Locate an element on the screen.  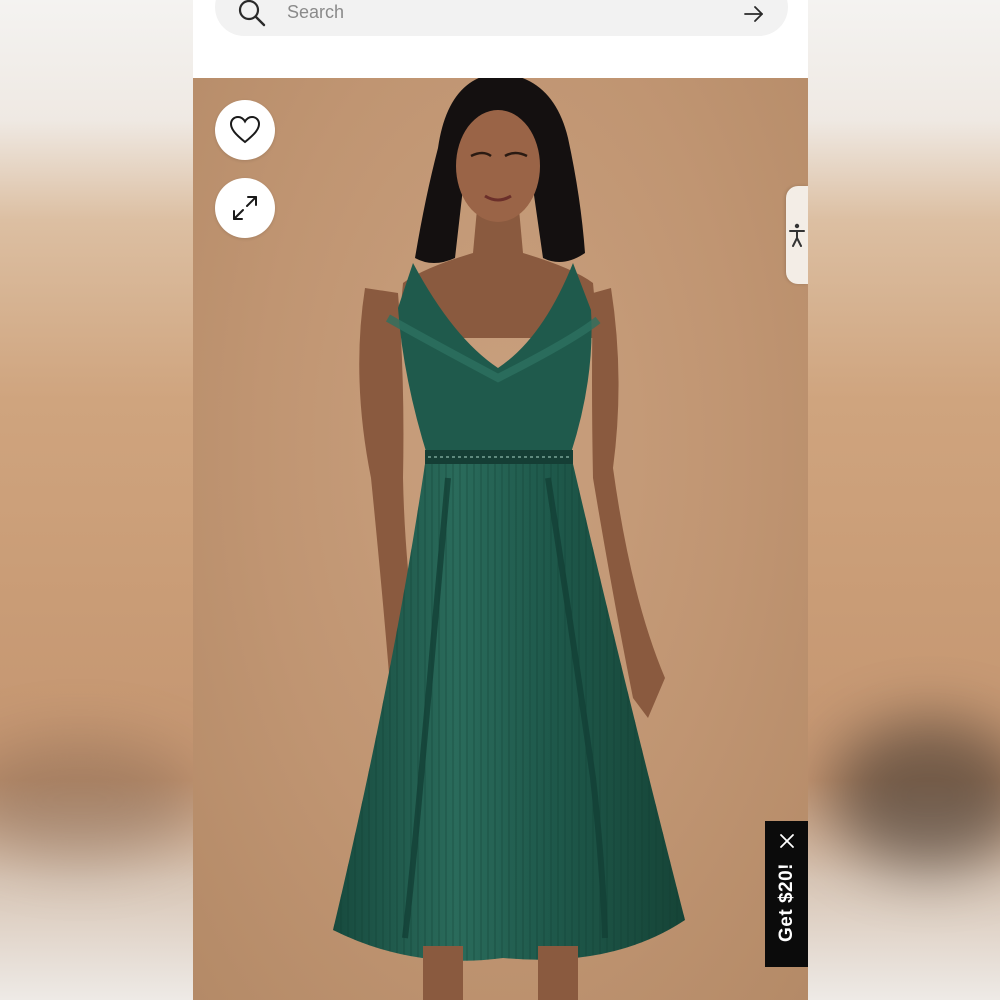
search-input is located at coordinates (514, 12).